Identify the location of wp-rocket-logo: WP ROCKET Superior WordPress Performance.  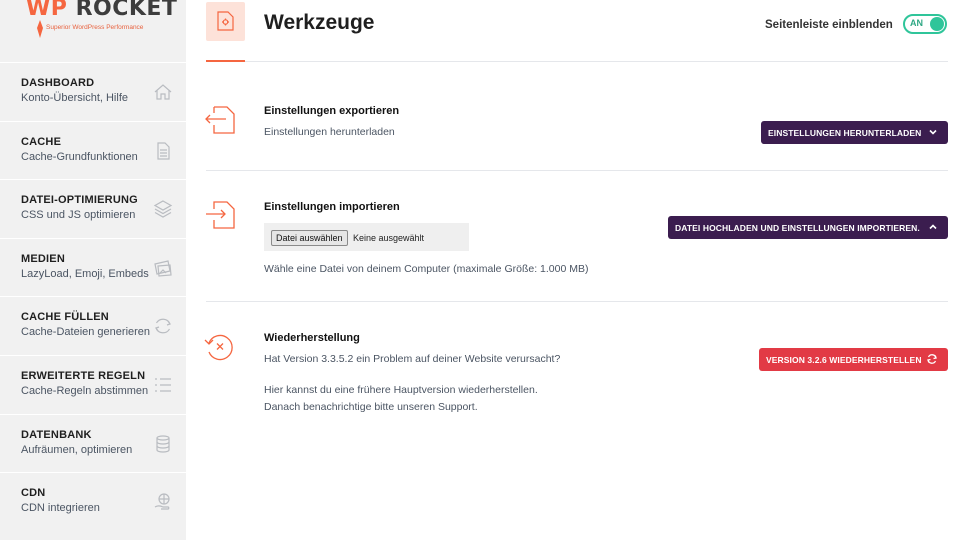
(93, 31).